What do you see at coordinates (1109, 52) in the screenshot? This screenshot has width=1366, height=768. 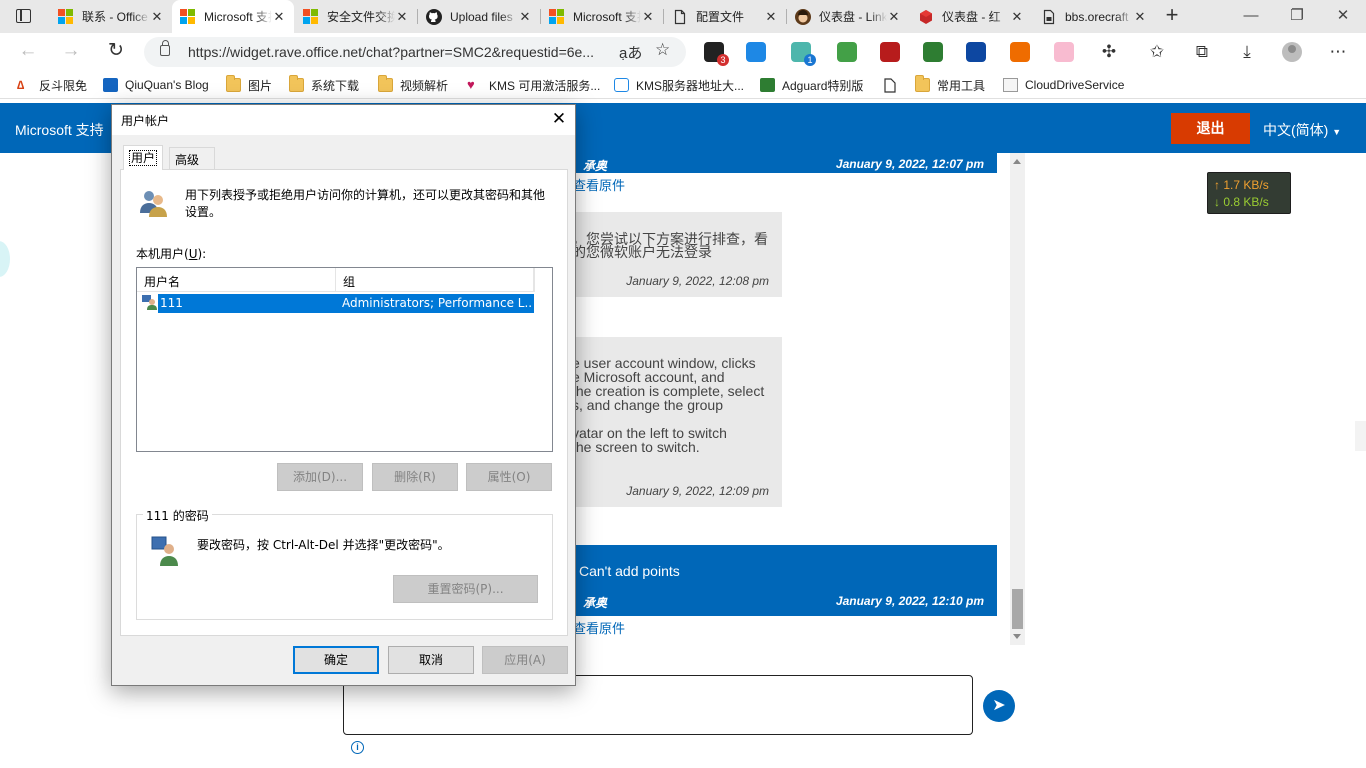 I see `extensions-puzzle-icon: ✣` at bounding box center [1109, 52].